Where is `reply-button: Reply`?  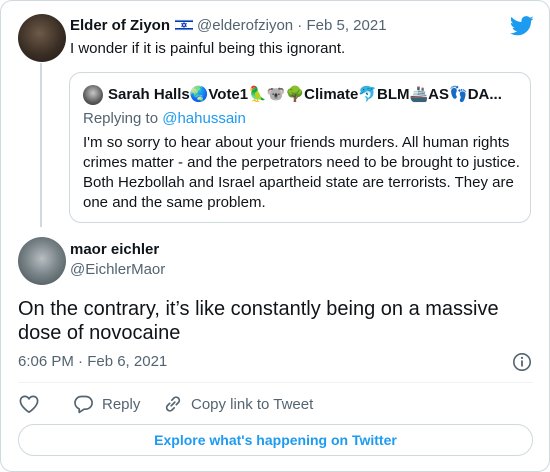 reply-button: Reply is located at coordinates (106, 404).